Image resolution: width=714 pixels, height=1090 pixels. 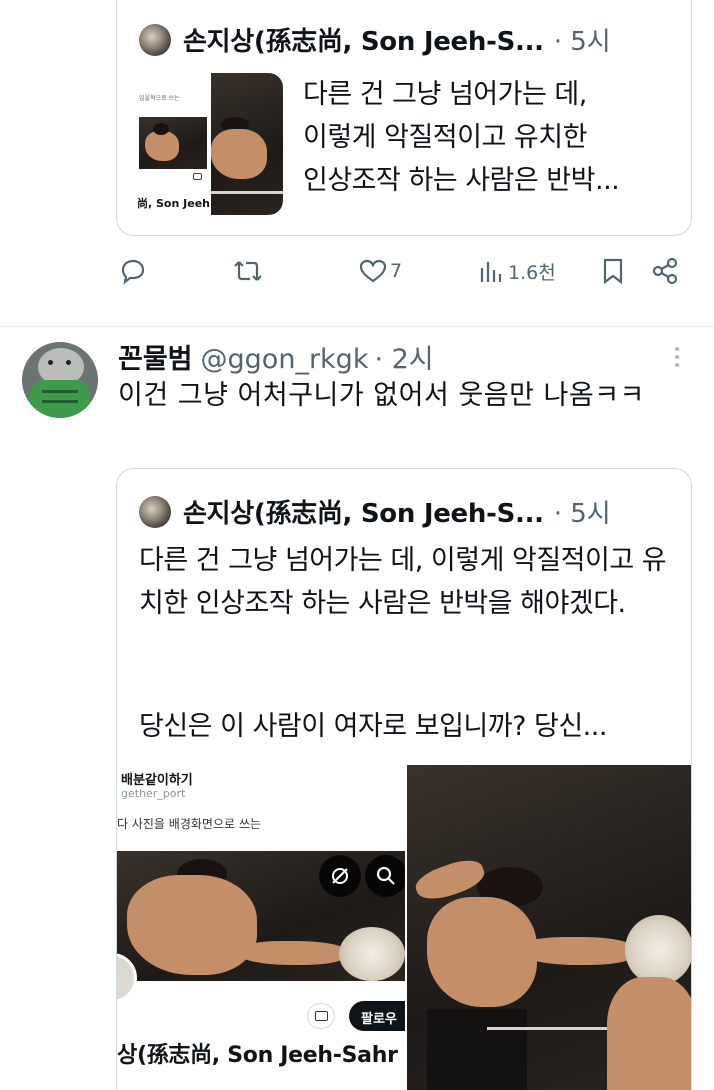 What do you see at coordinates (532, 272) in the screenshot?
I see `views-count: 1.6천` at bounding box center [532, 272].